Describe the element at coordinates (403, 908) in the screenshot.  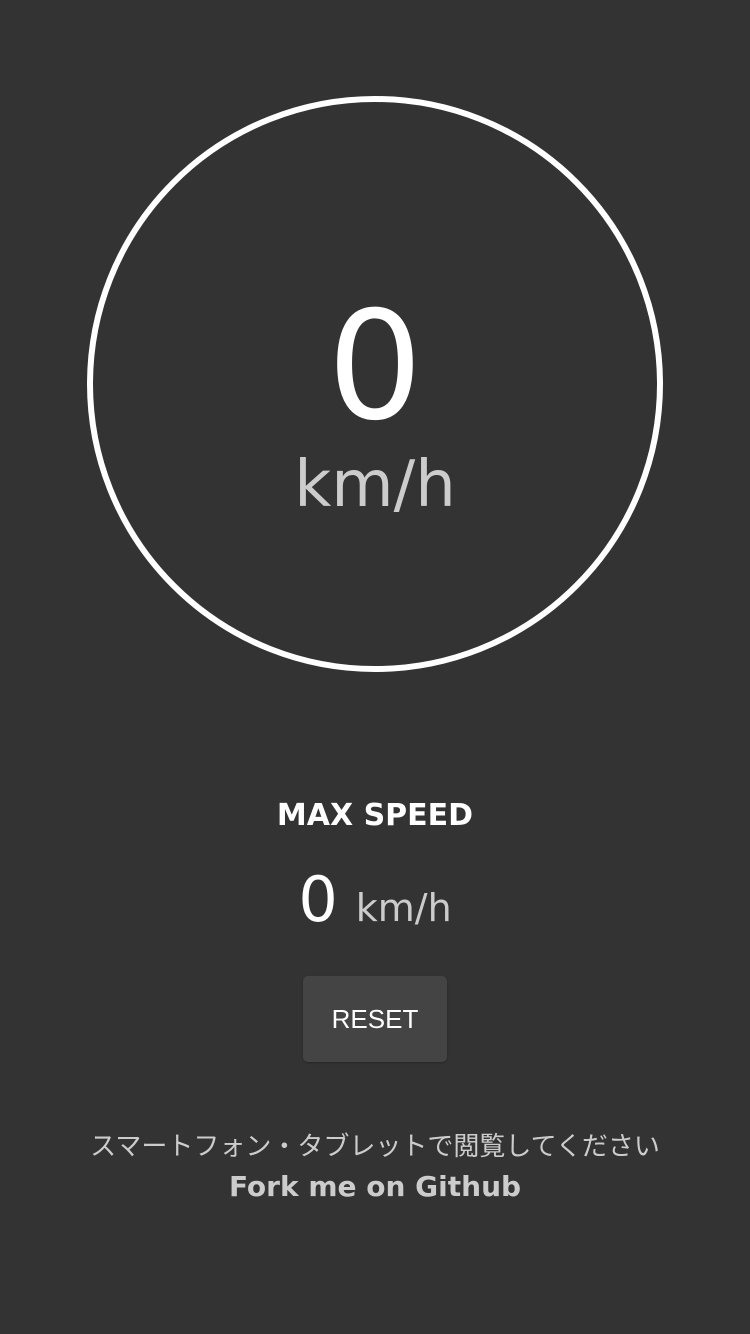
I see `max-speed-unit: km/h` at that location.